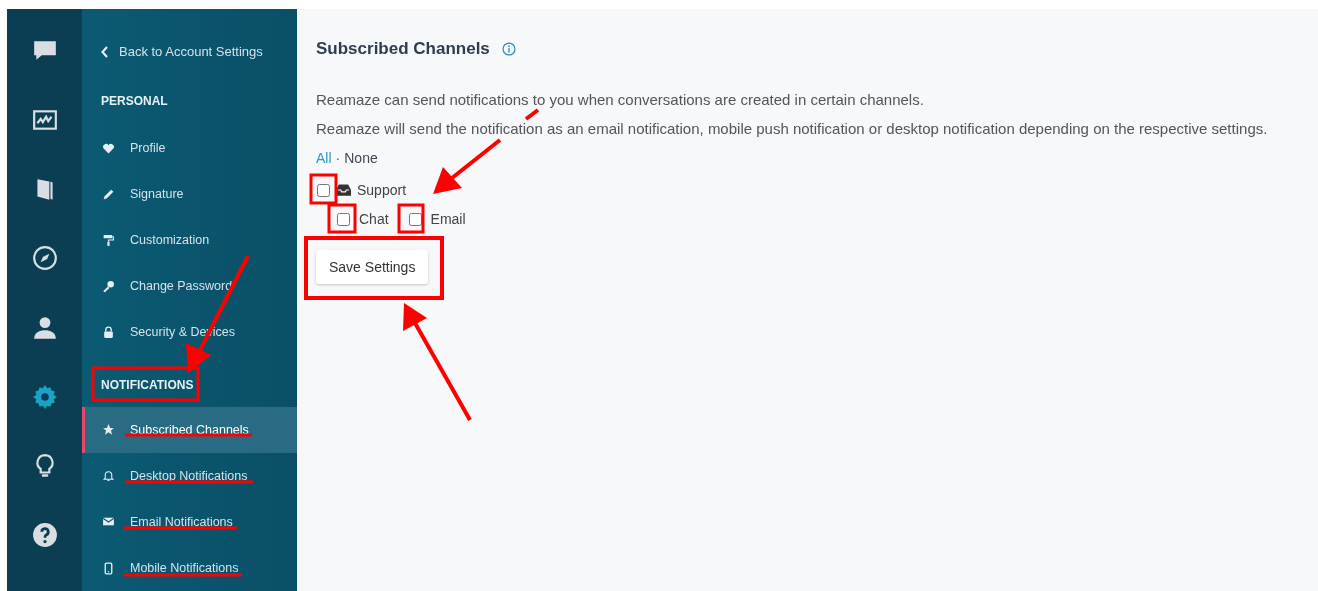 The height and width of the screenshot is (591, 1318). Describe the element at coordinates (189, 194) in the screenshot. I see `sidebar-item: Signature` at that location.